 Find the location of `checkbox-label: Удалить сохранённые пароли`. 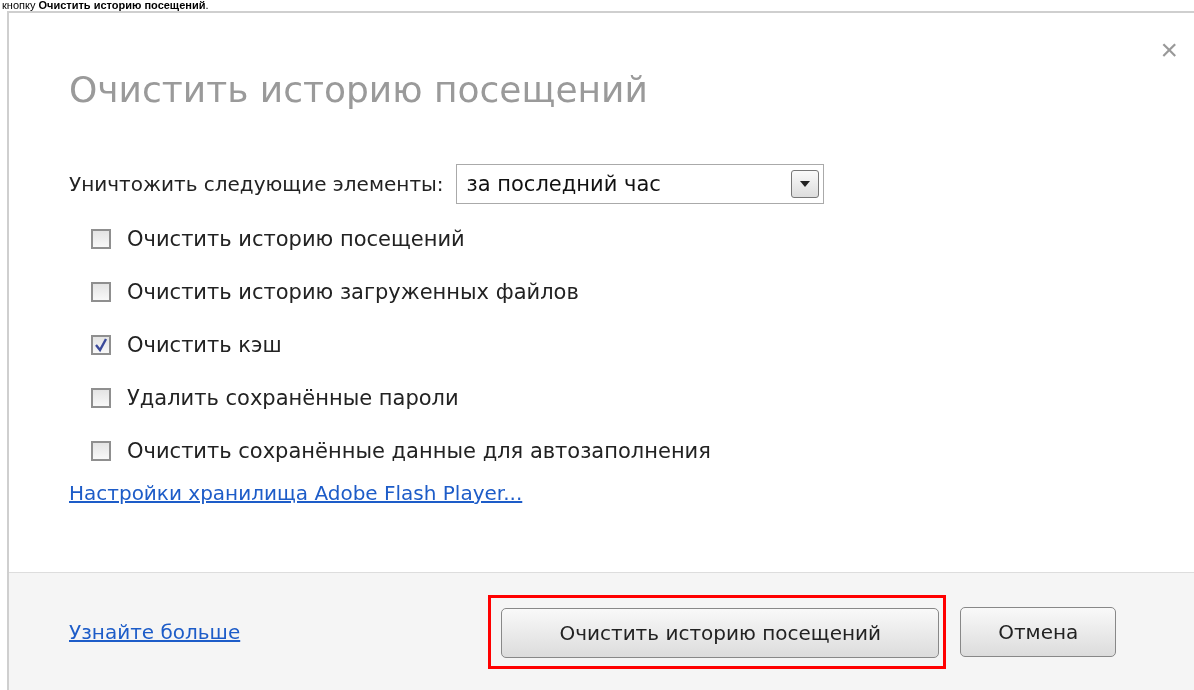

checkbox-label: Удалить сохранённые пароли is located at coordinates (293, 397).